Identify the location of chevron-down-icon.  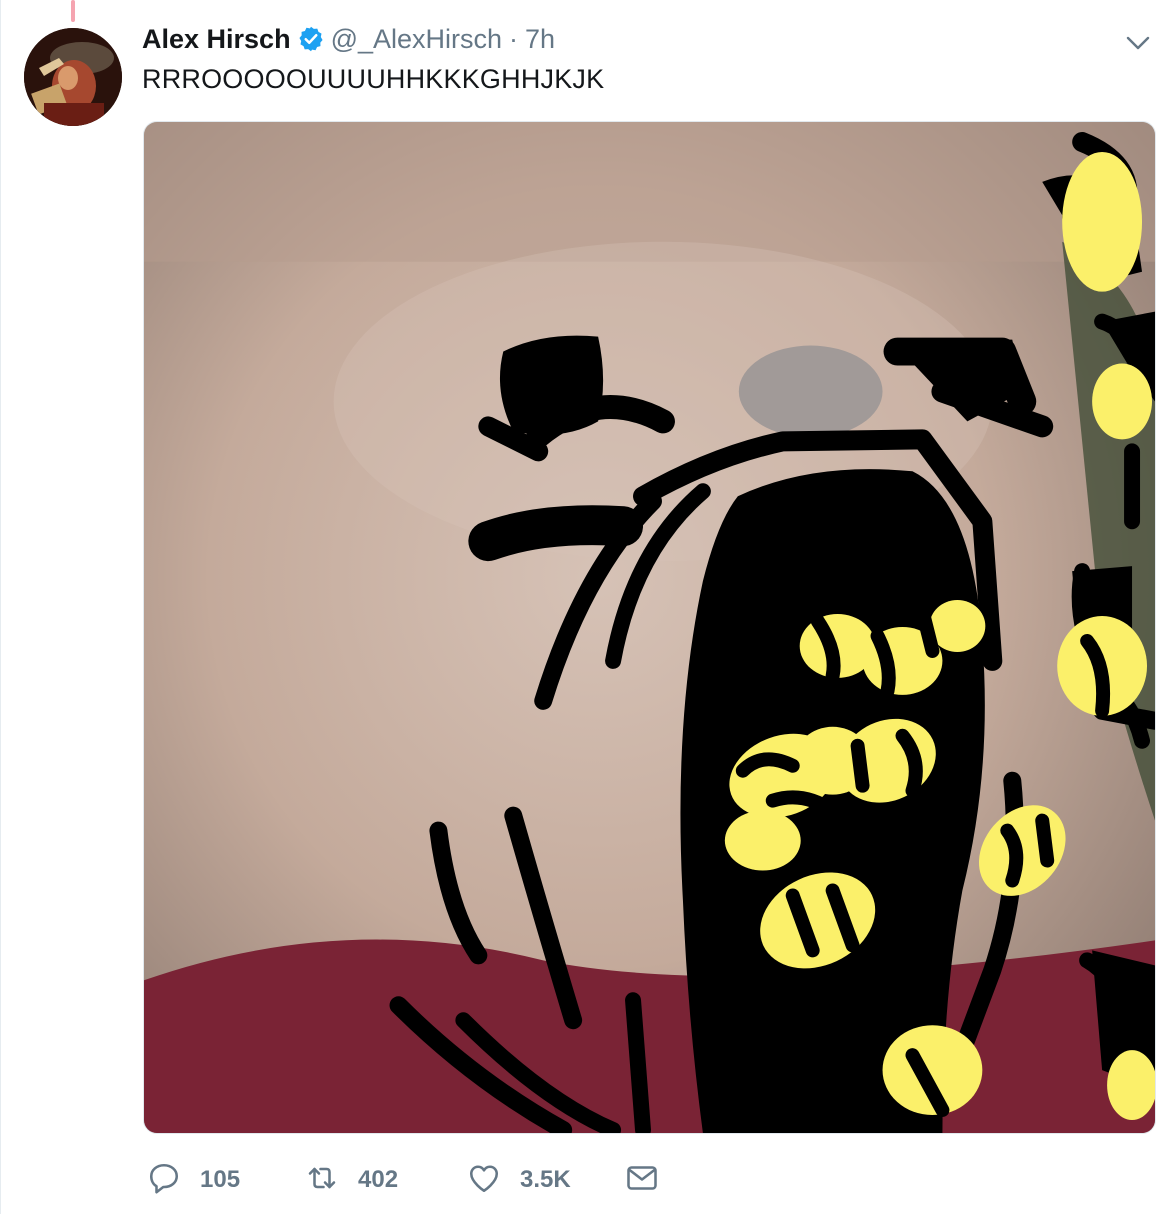
(1138, 43).